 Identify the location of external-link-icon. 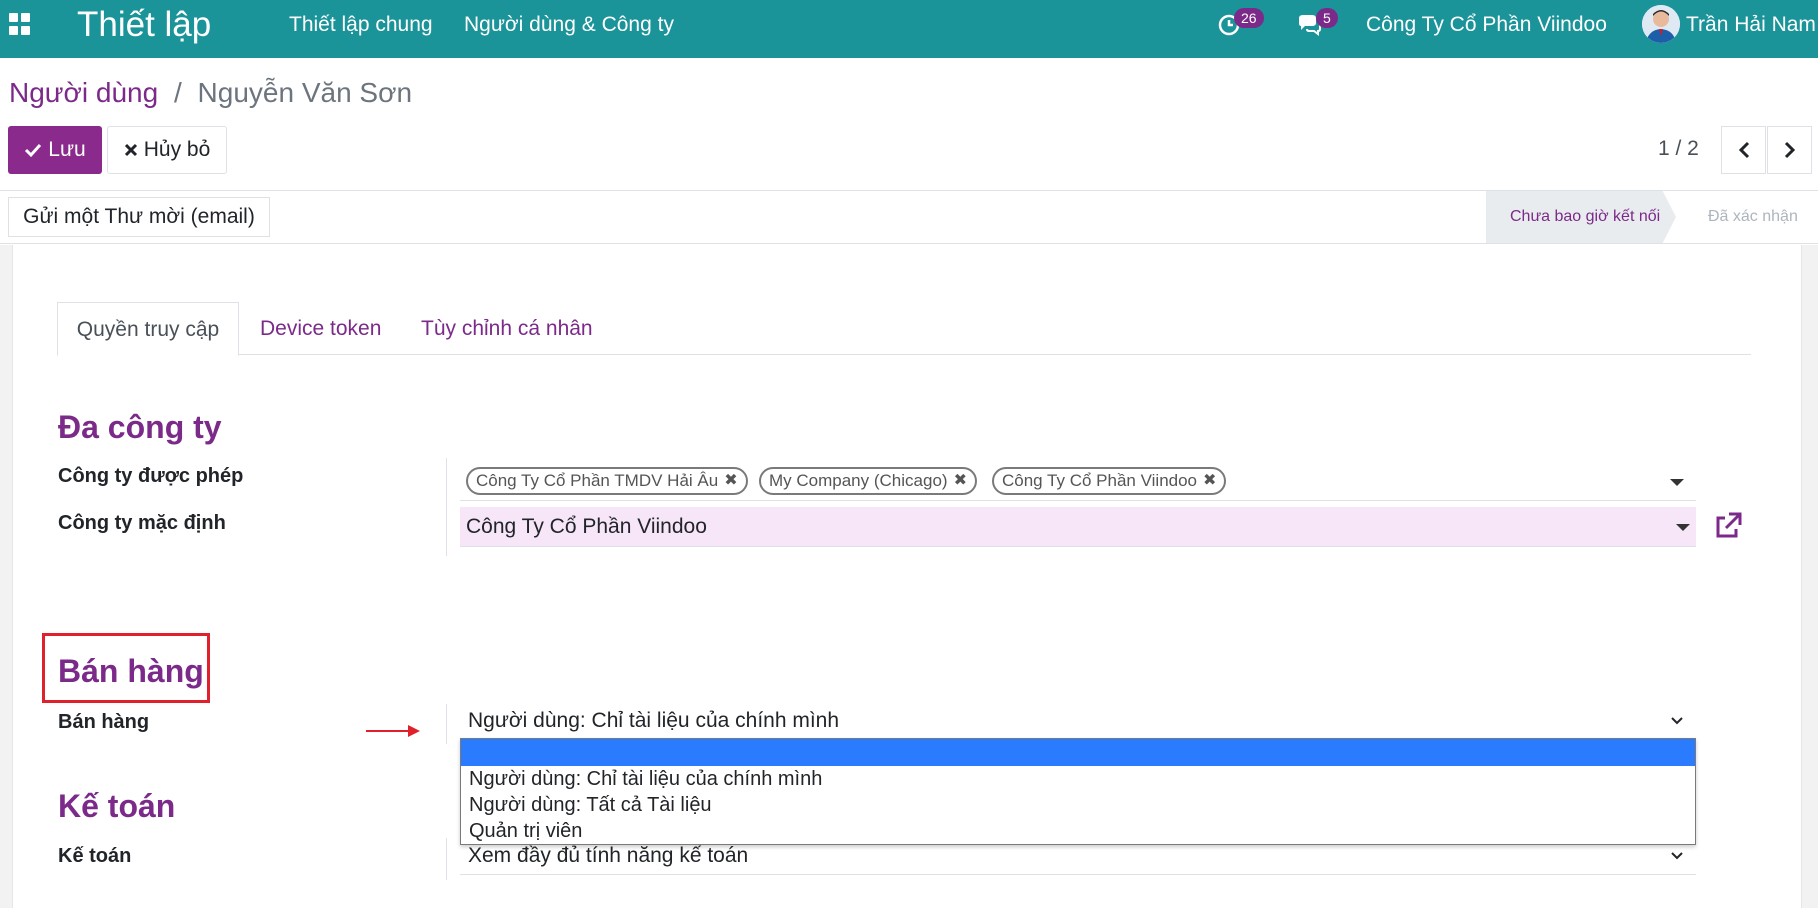
(1728, 526).